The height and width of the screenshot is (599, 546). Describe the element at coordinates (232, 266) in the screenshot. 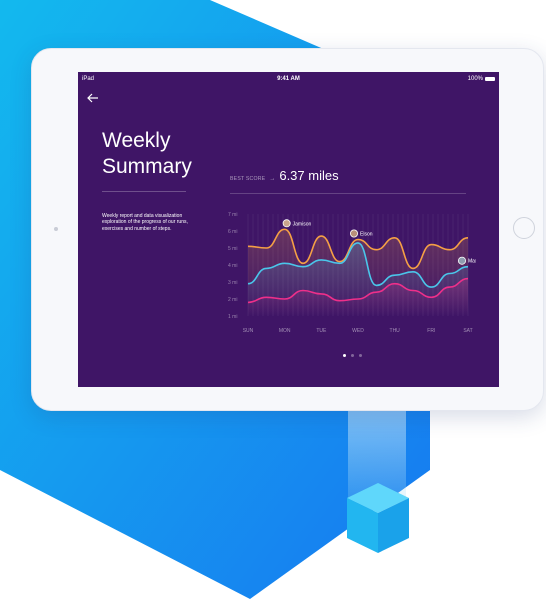

I see `y-tick-label: 4 mi` at that location.